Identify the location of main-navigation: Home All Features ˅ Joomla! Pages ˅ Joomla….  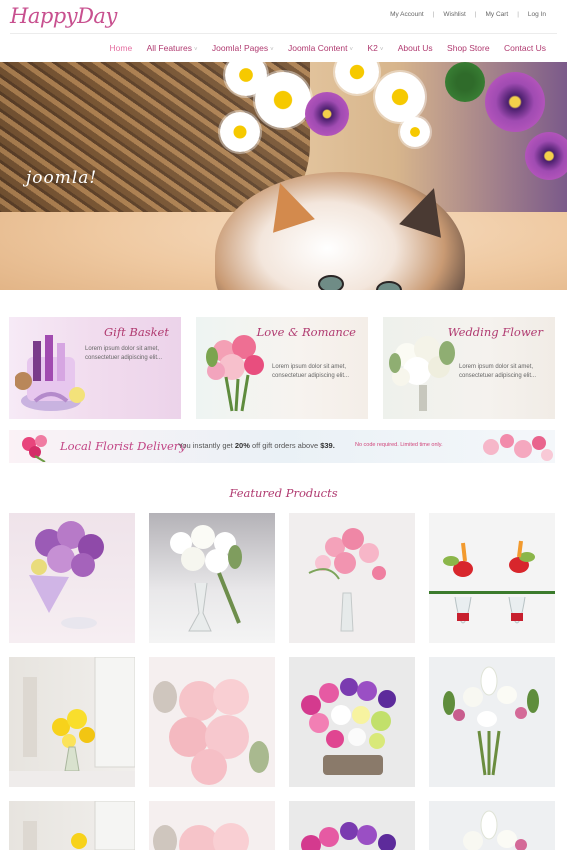
(322, 48).